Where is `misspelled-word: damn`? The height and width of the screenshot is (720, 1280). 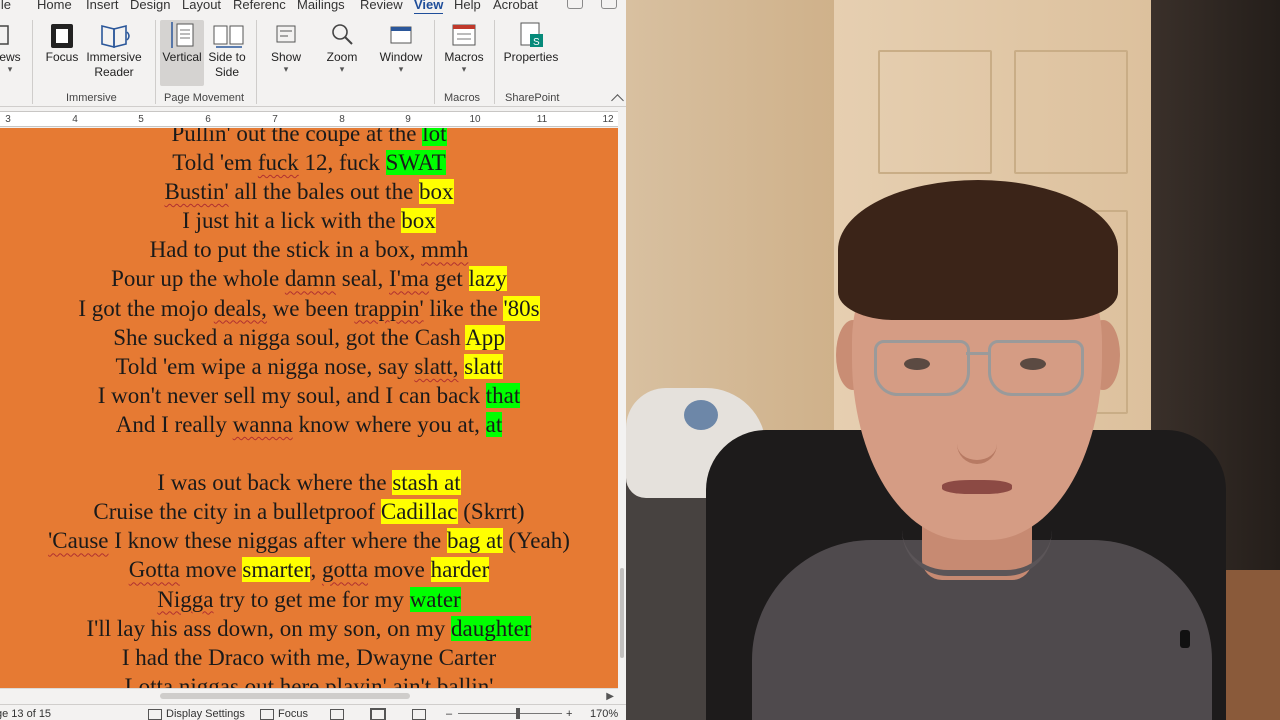
misspelled-word: damn is located at coordinates (310, 279).